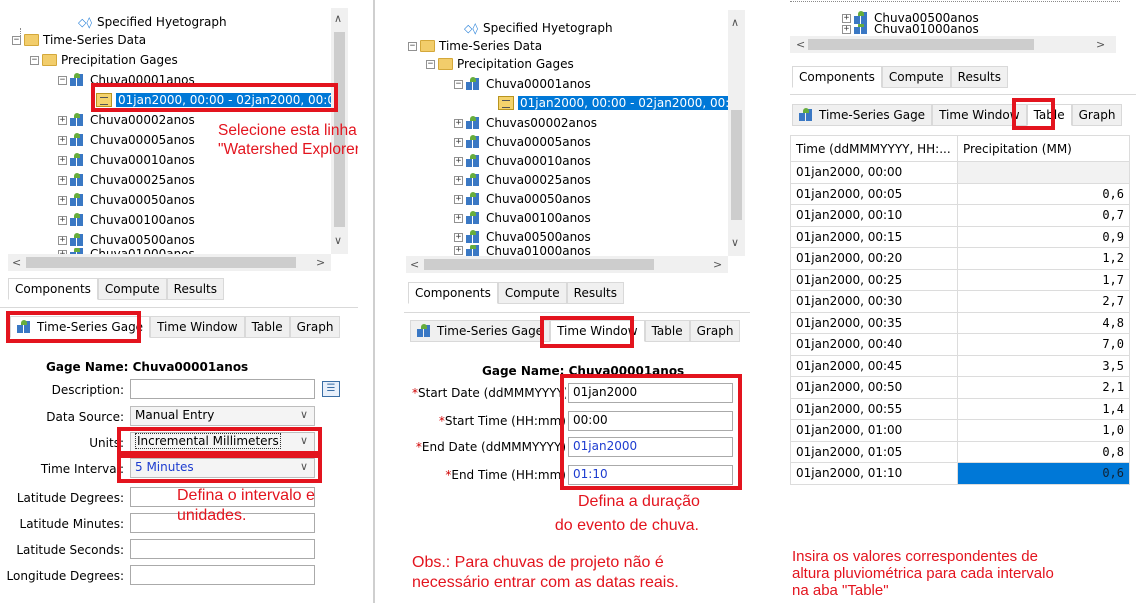 The width and height of the screenshot is (1136, 603). I want to click on tree-vertical-scrollbar: ∧ ∨, so click(736, 133).